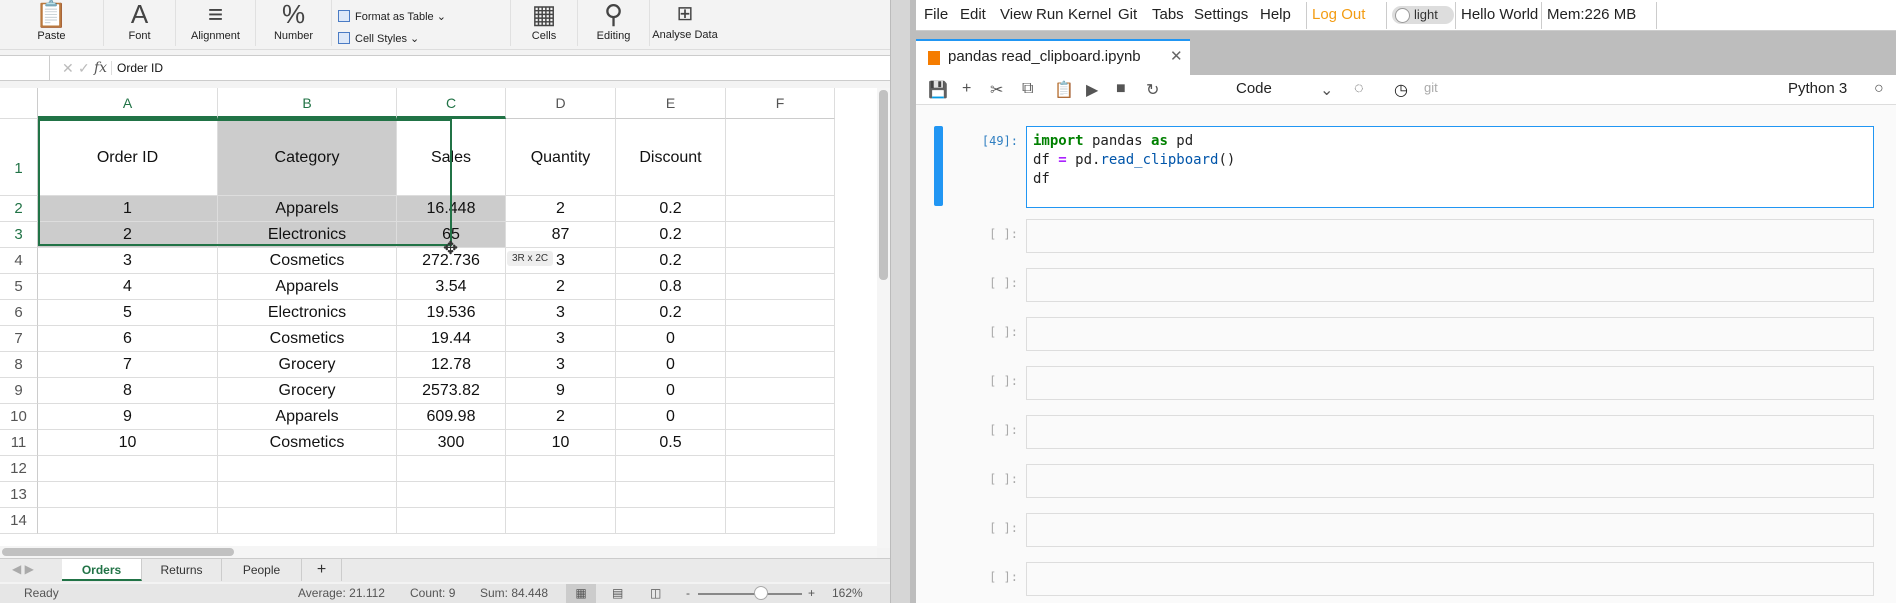 The height and width of the screenshot is (603, 1896). What do you see at coordinates (19, 261) in the screenshot?
I see `row-header-4: 4` at bounding box center [19, 261].